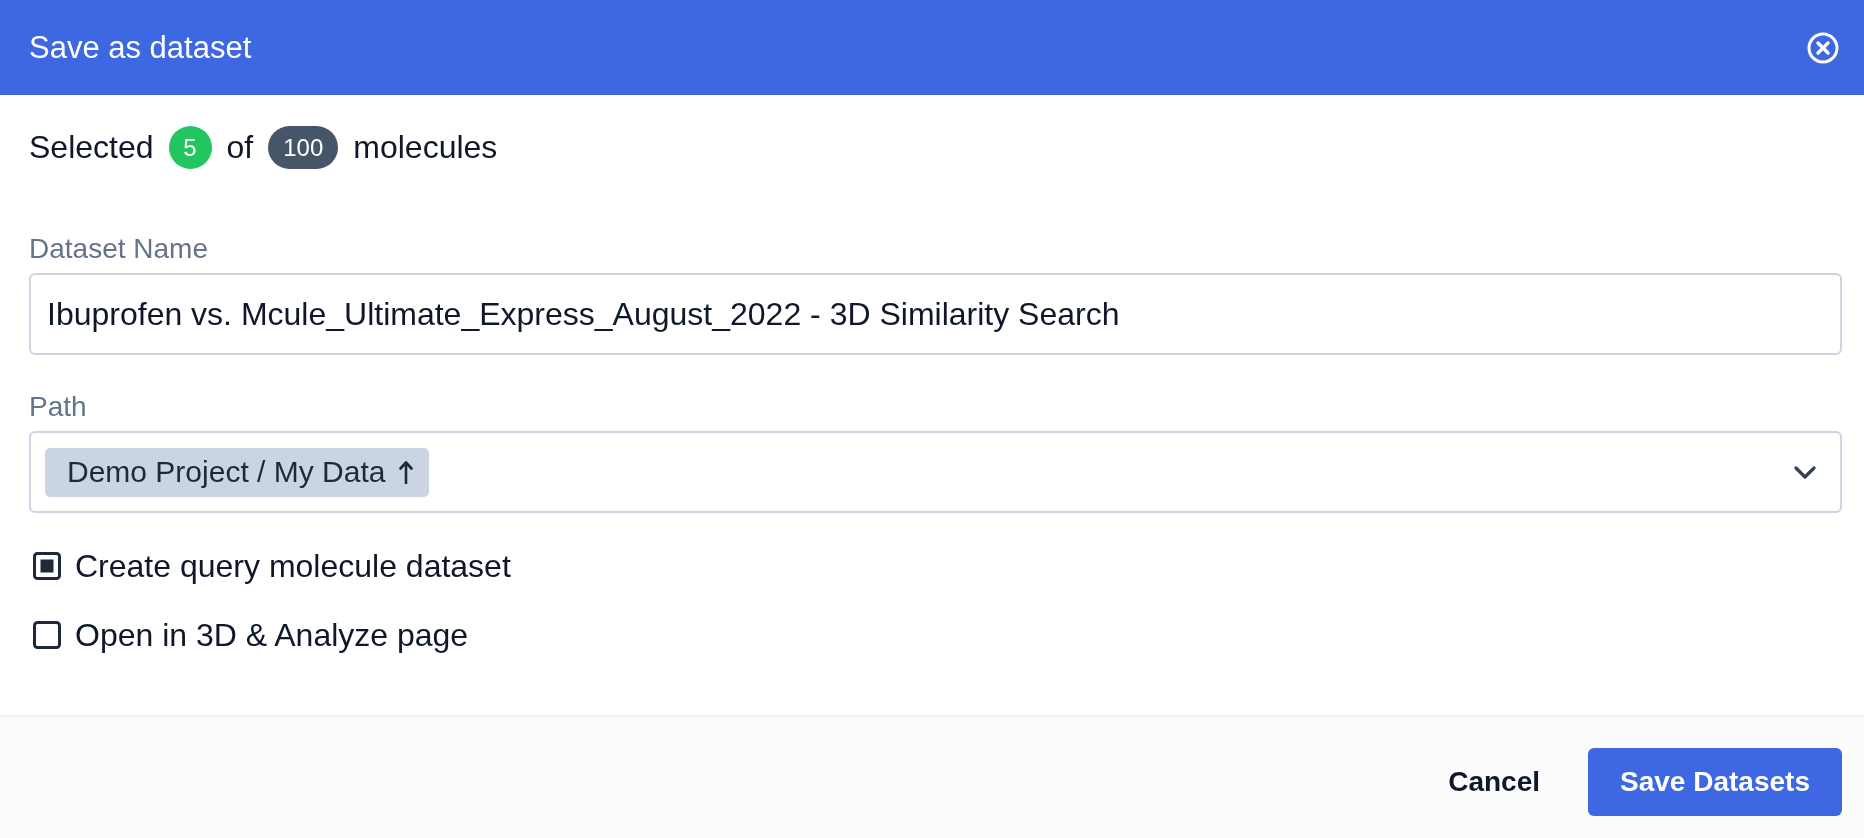 Image resolution: width=1864 pixels, height=838 pixels. What do you see at coordinates (1715, 782) in the screenshot?
I see `save-button: Save Datasets` at bounding box center [1715, 782].